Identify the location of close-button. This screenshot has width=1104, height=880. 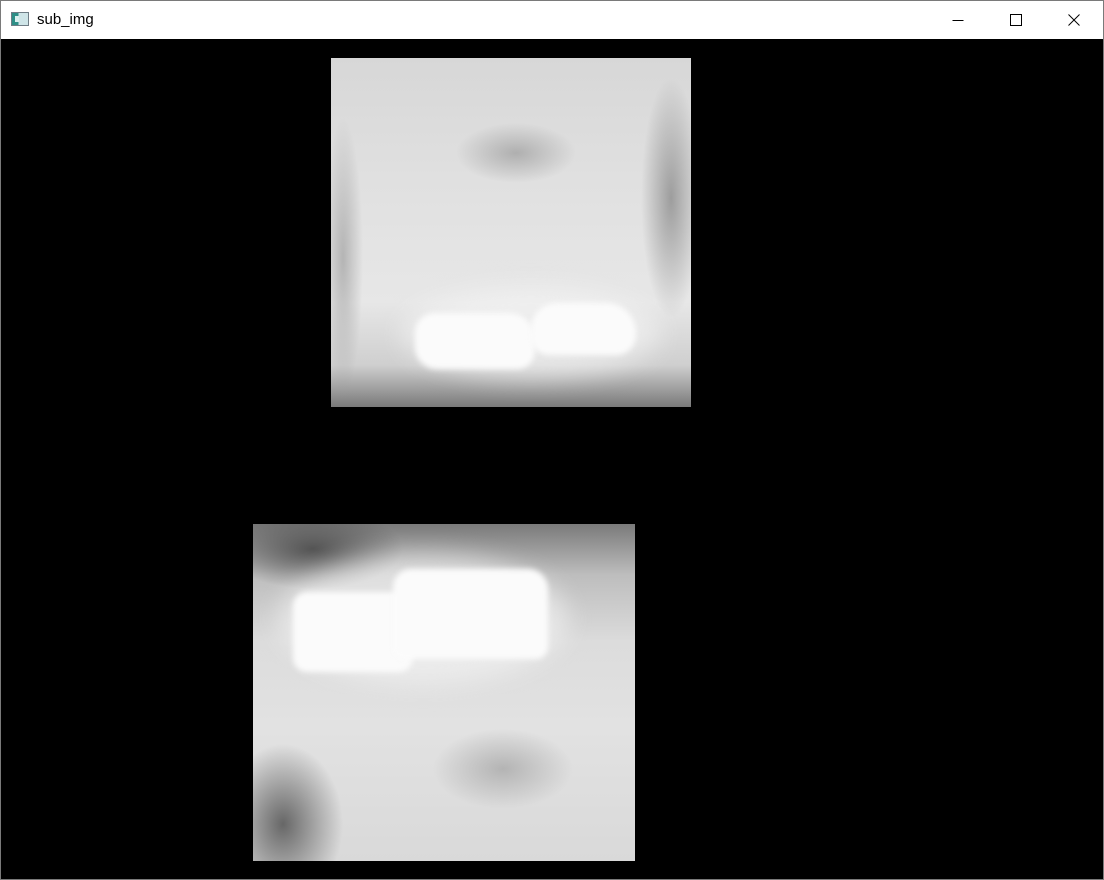
(1074, 20).